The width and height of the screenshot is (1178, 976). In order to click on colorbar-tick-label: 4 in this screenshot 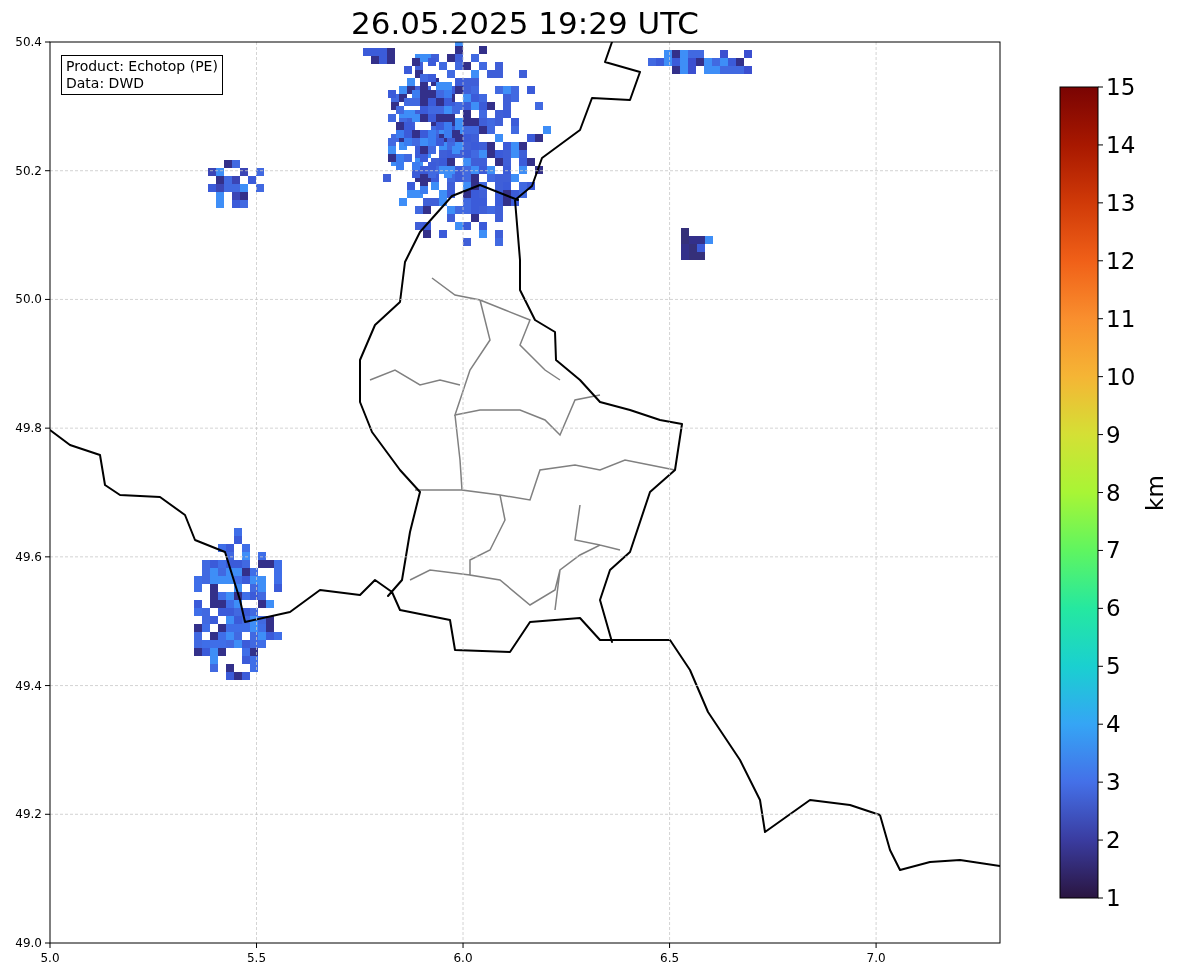, I will do `click(1113, 724)`.